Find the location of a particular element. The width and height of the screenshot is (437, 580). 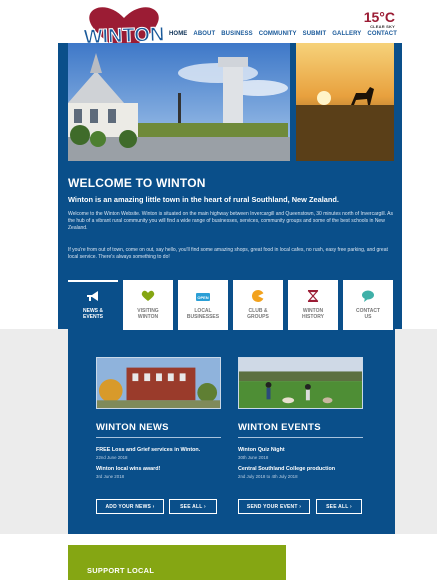

events-title: WINTON EVENTS is located at coordinates (279, 427).